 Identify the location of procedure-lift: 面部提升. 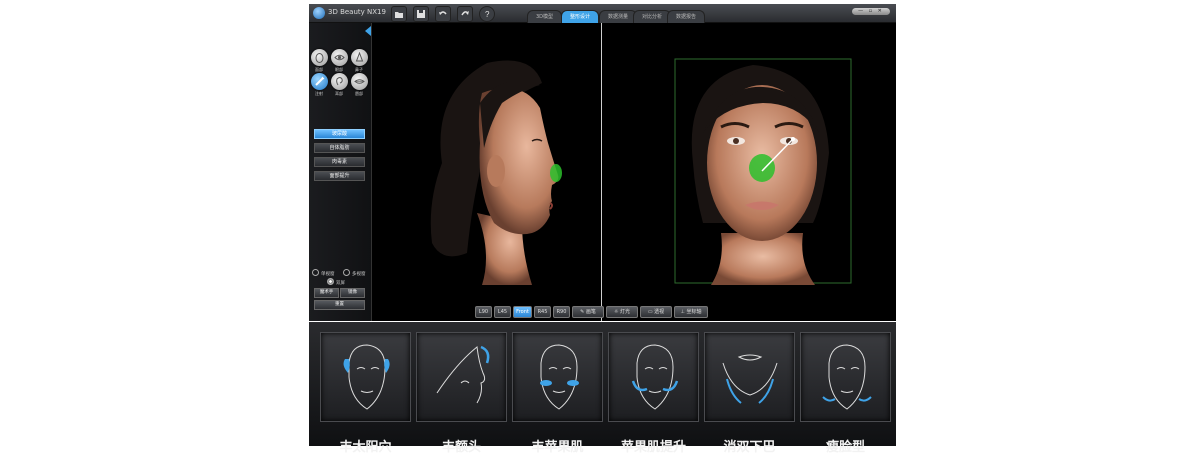
(339, 176).